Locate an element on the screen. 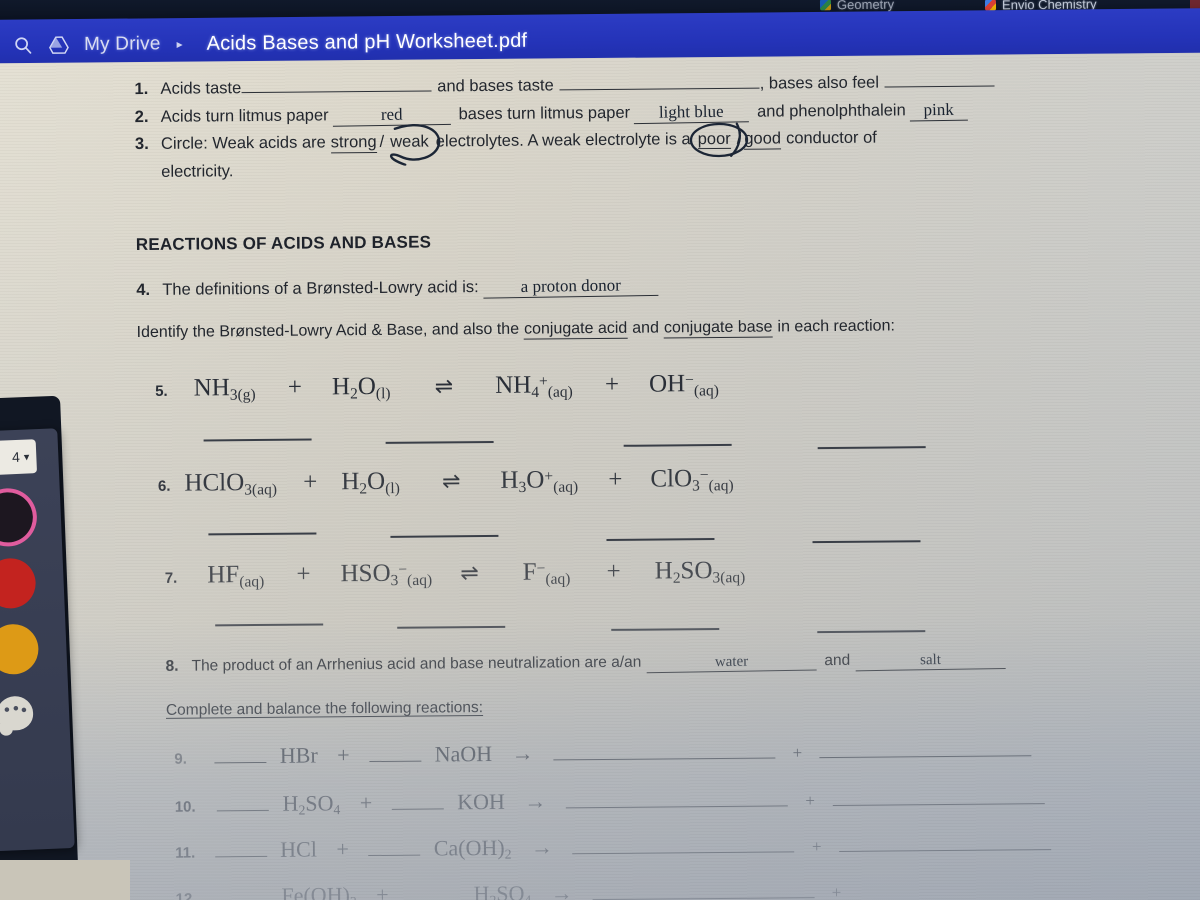 This screenshot has width=1200, height=900. slides-icon is located at coordinates (825, 5).